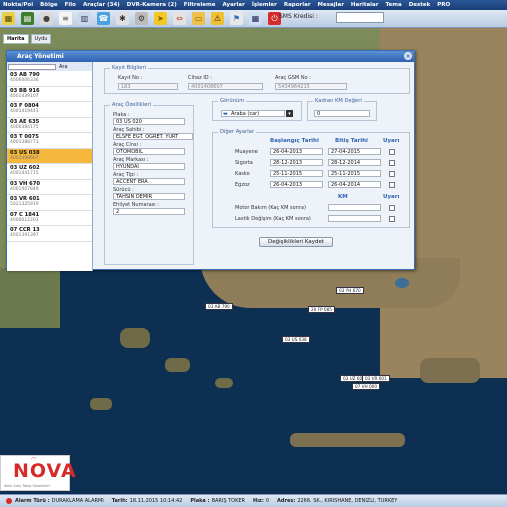  What do you see at coordinates (40, 56) in the screenshot?
I see `dialog-title: Araç Yönetimi` at bounding box center [40, 56].